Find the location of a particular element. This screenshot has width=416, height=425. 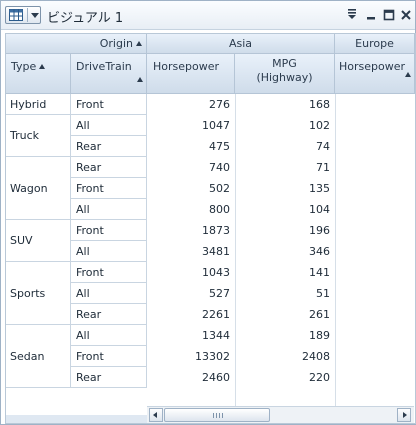

grid-icon is located at coordinates (16, 15).